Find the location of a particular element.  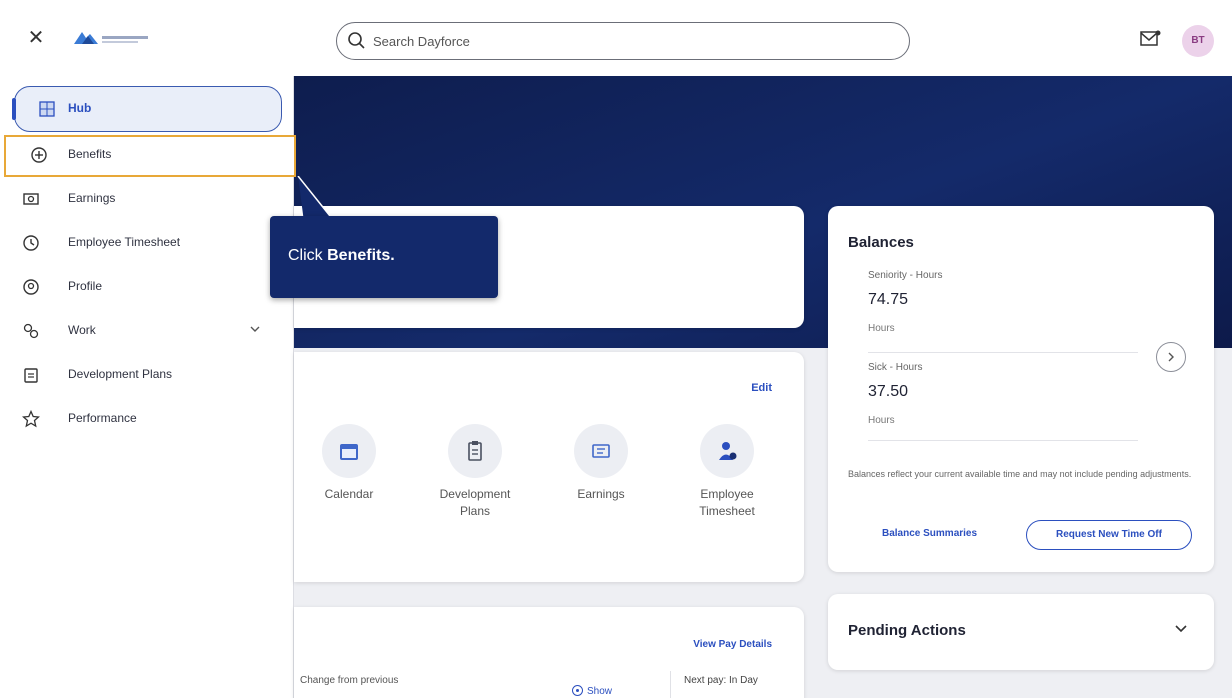

callout-prefix: Click is located at coordinates (308, 255).